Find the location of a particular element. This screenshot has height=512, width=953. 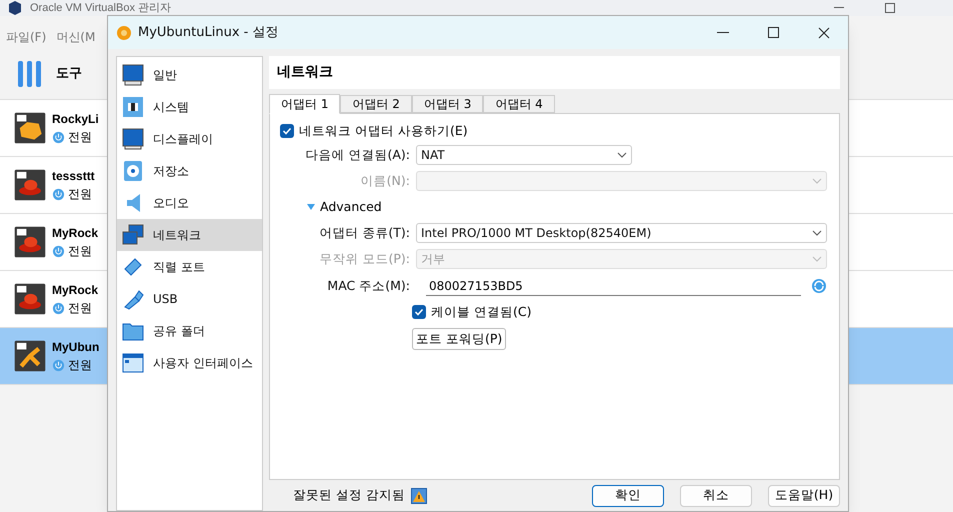

checkbox-label: 네트워크 어댑터 사용하기(E) is located at coordinates (383, 131).